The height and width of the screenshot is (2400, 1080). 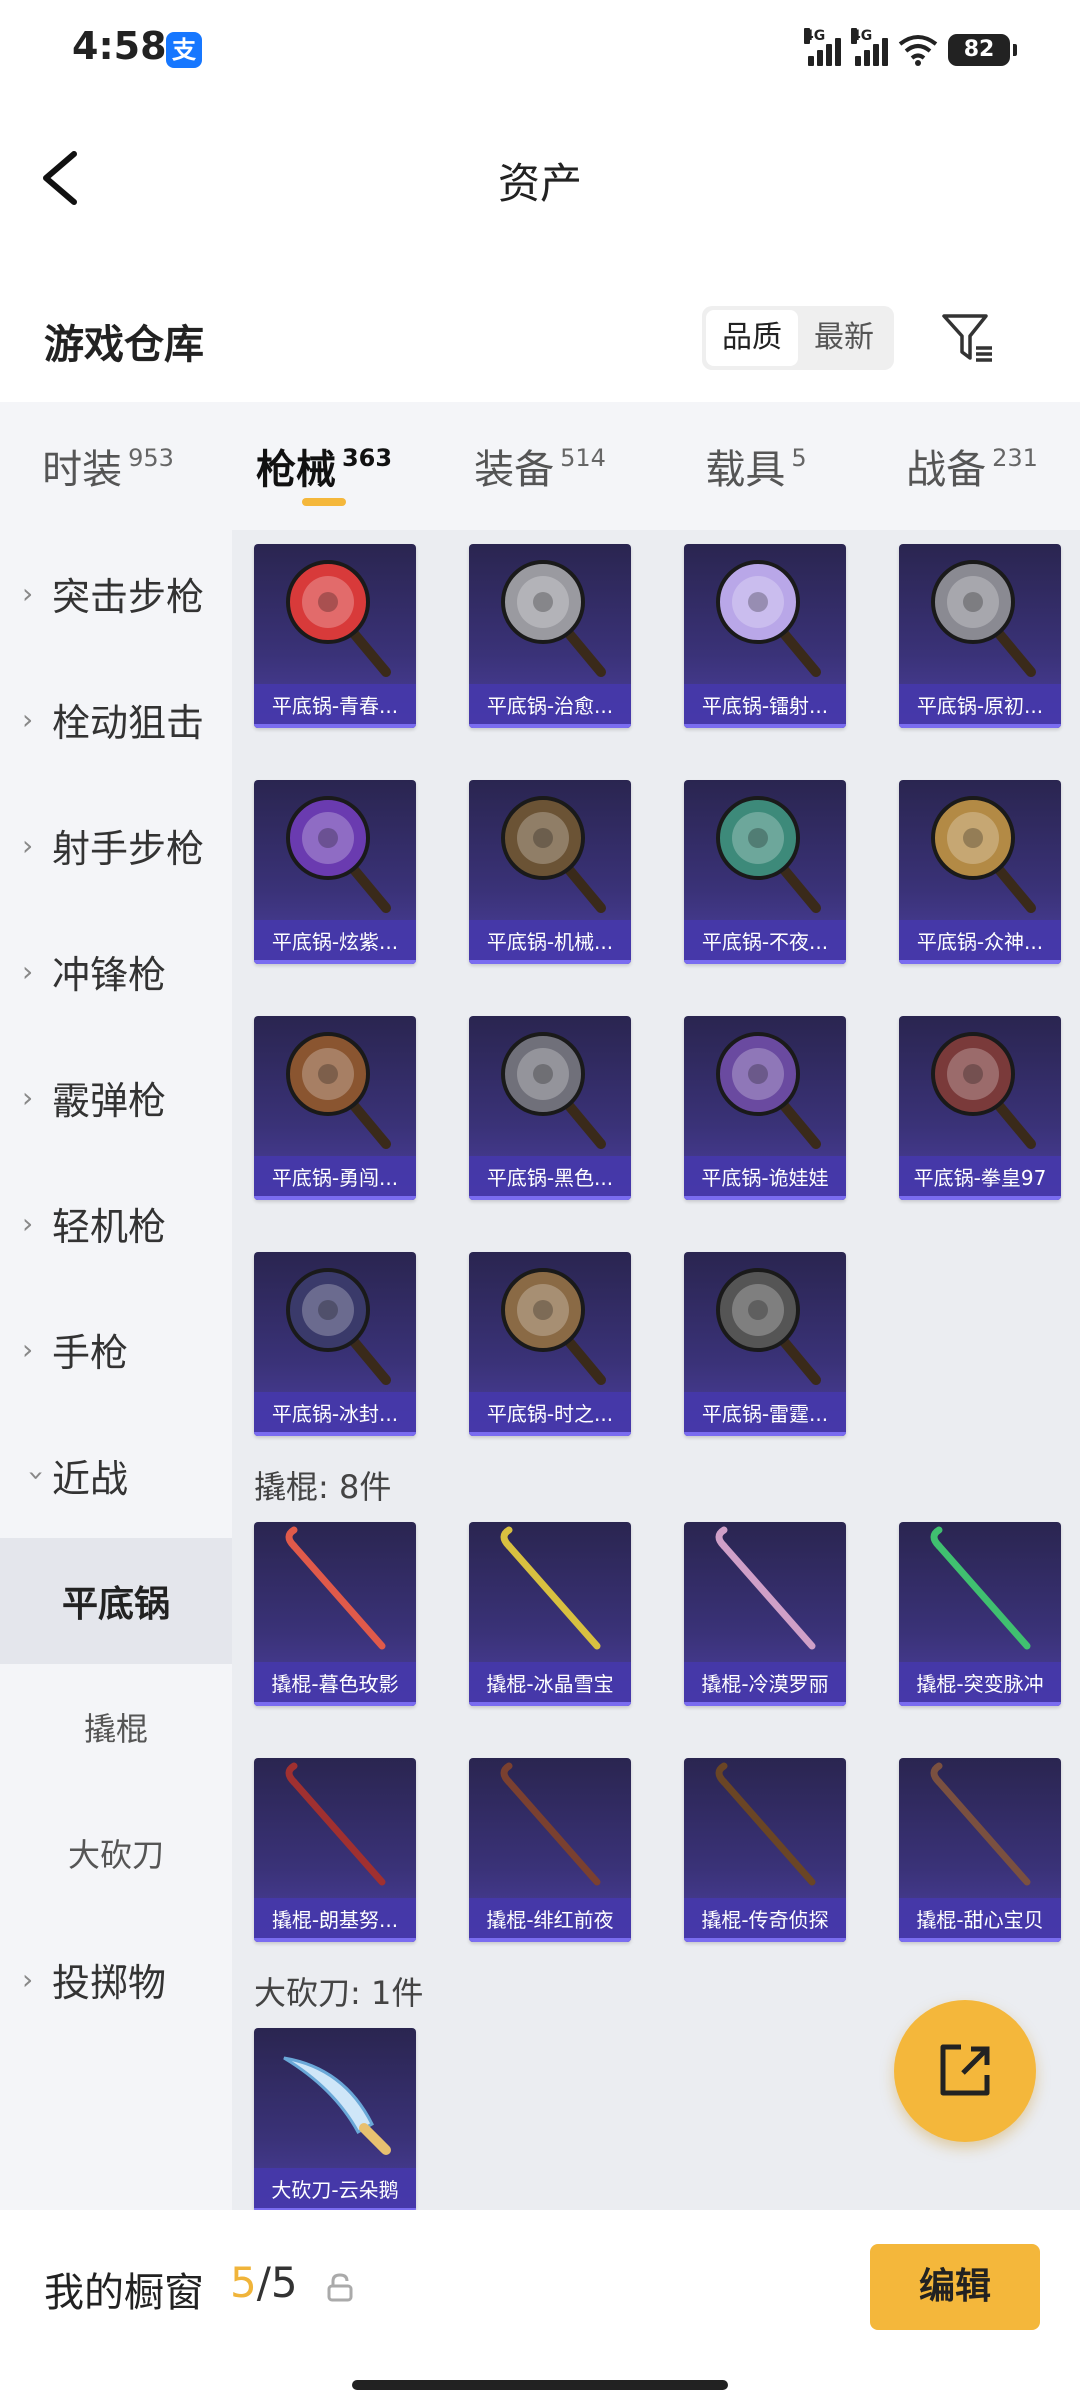 I want to click on tab-label: 装备, so click(x=514, y=470).